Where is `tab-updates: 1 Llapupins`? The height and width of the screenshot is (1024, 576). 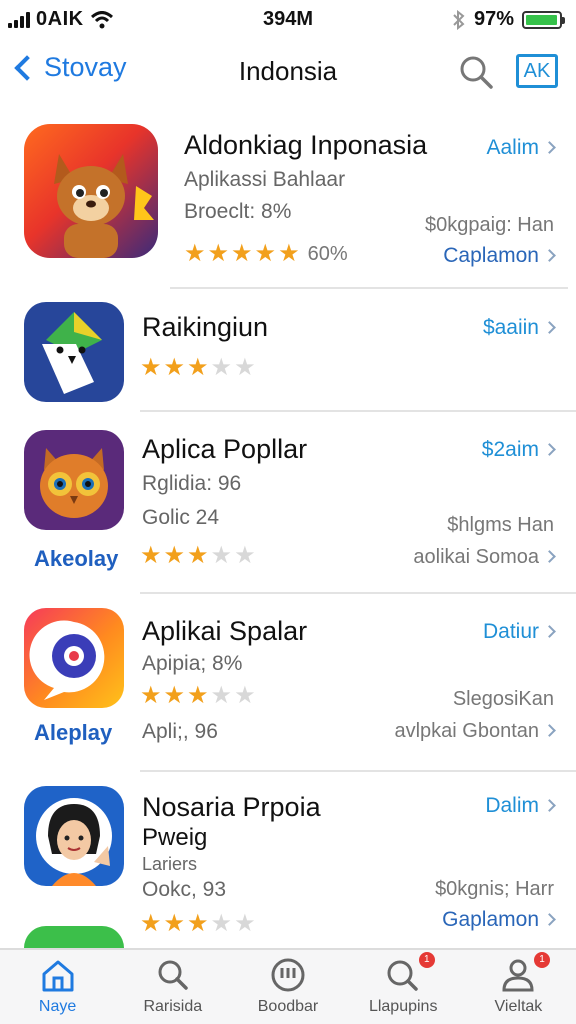
tab-updates: 1 Llapupins is located at coordinates (403, 987).